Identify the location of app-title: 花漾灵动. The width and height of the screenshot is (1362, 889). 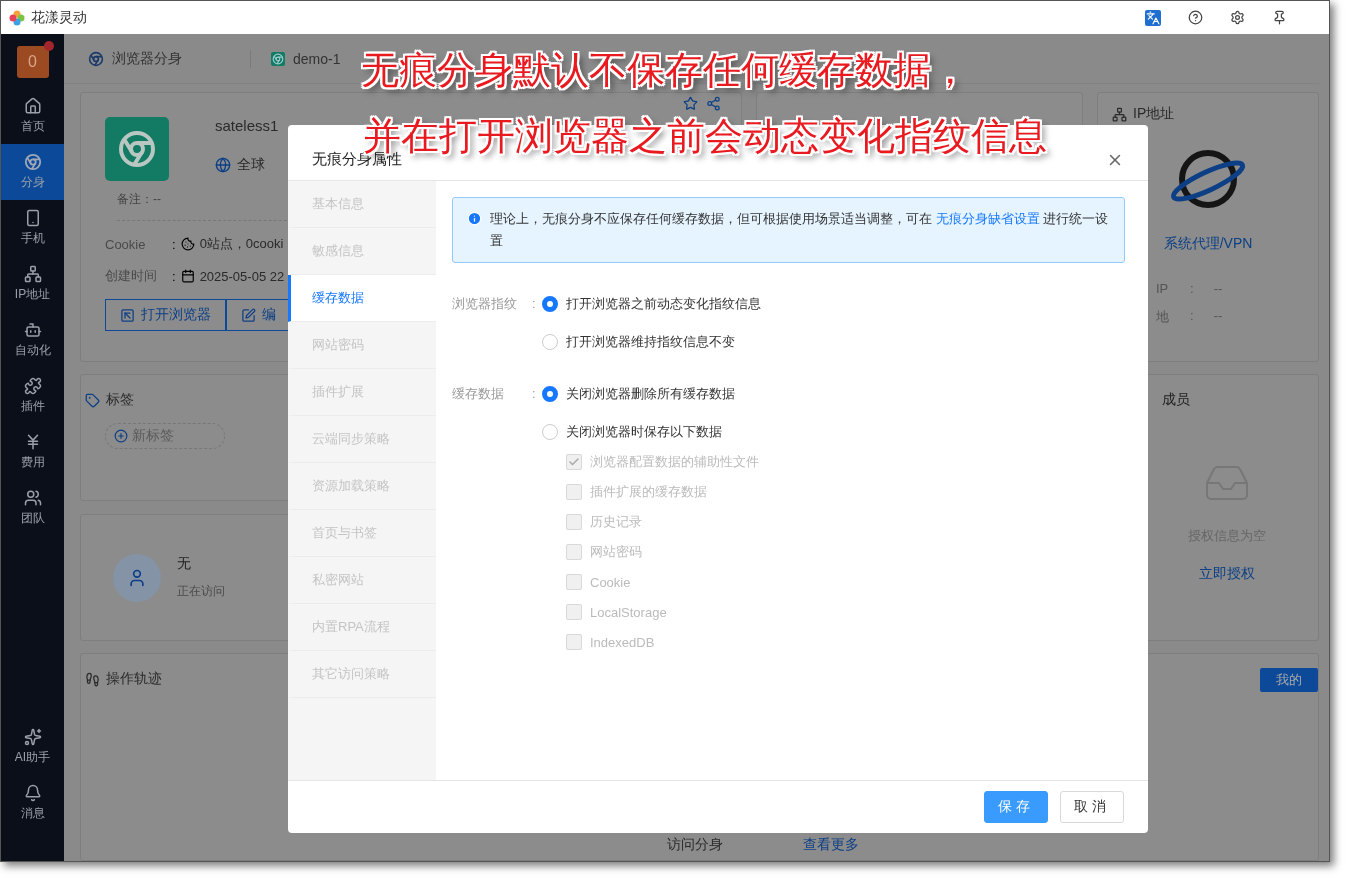
(59, 17).